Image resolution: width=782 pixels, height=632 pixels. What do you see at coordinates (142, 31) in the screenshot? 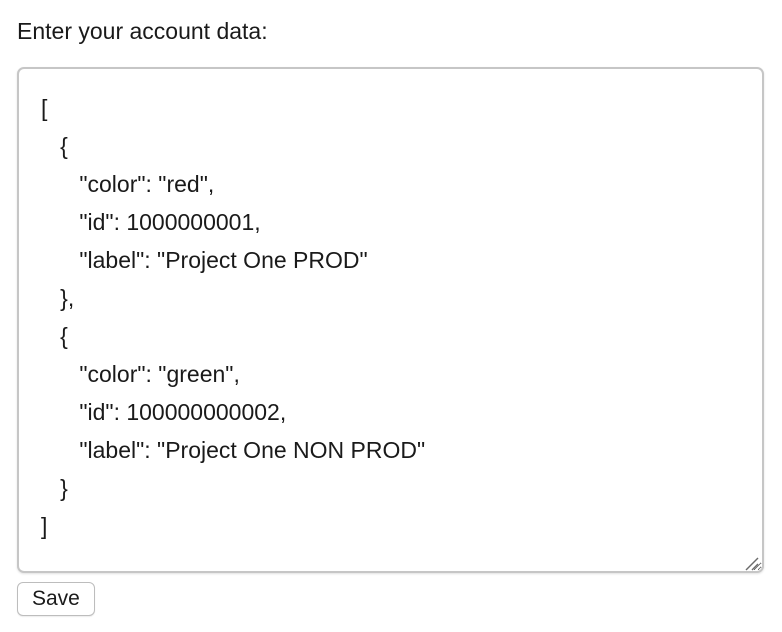
I see `account-data-label: Enter your account data:` at bounding box center [142, 31].